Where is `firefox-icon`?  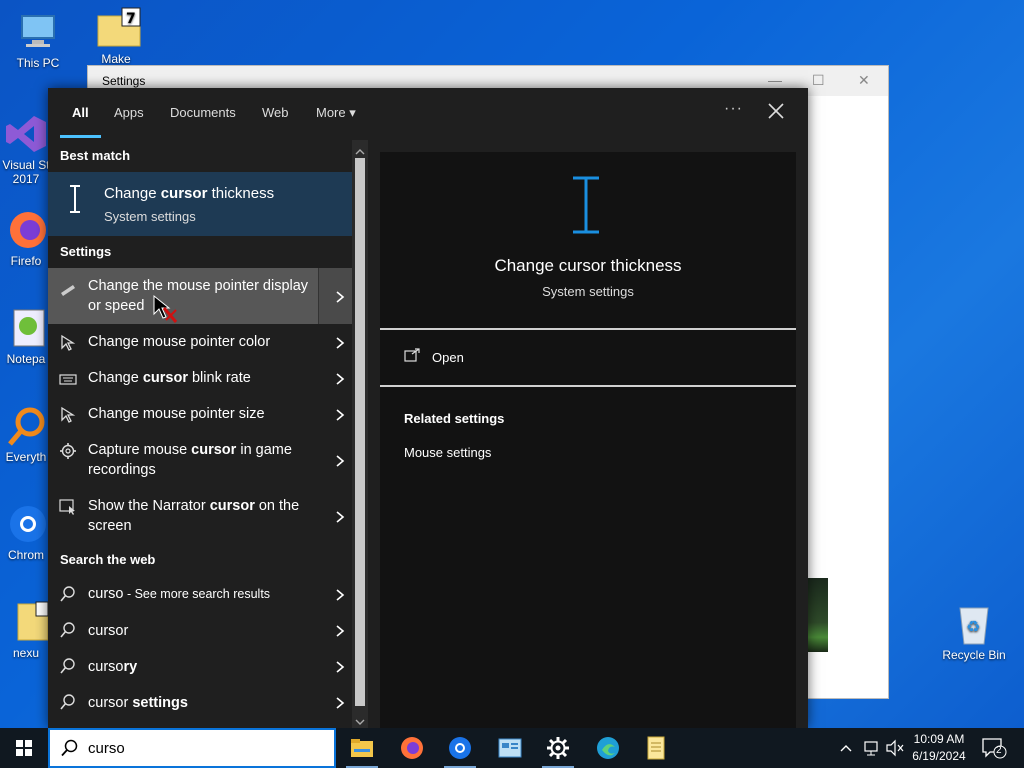 firefox-icon is located at coordinates (26, 230).